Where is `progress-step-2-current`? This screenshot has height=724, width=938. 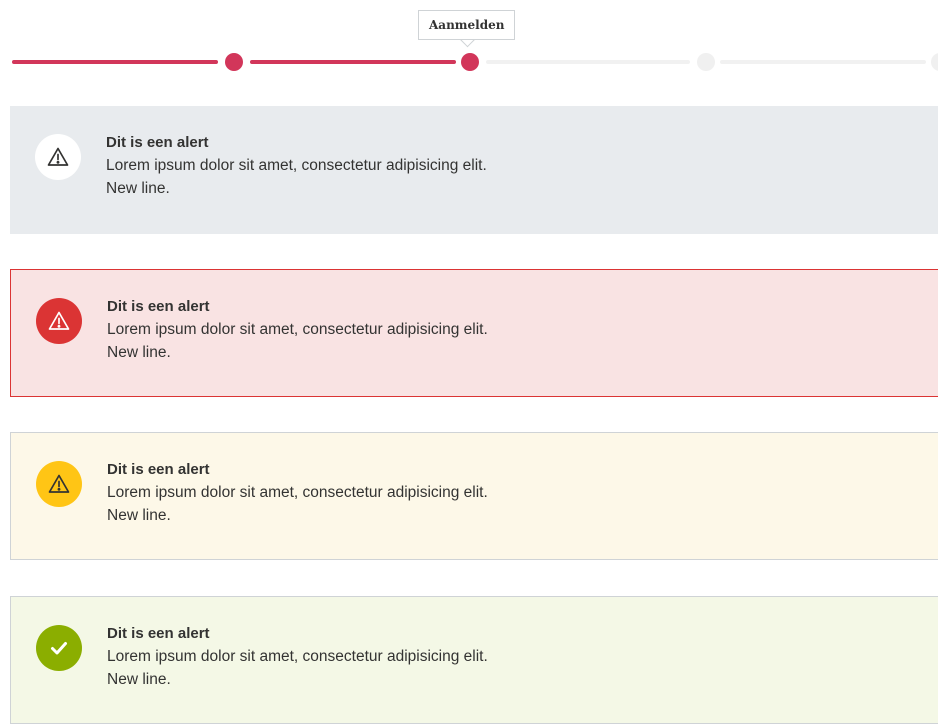 progress-step-2-current is located at coordinates (470, 62).